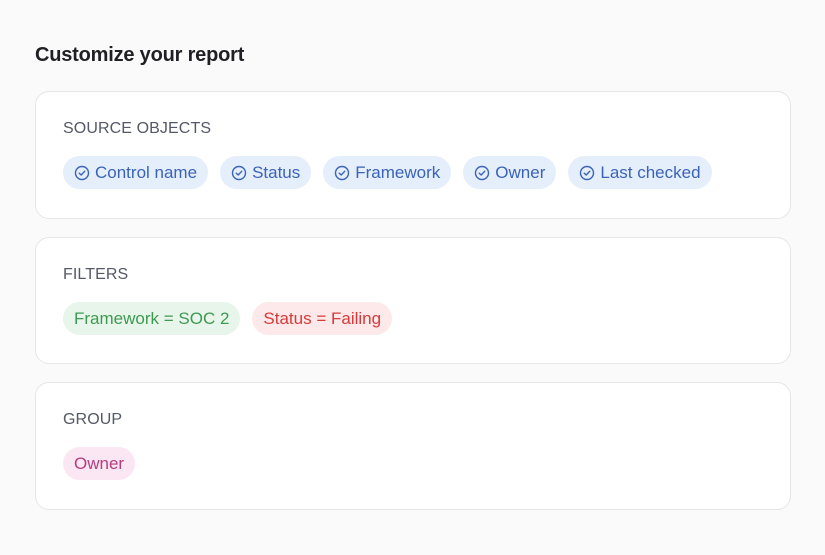 This screenshot has width=825, height=555. What do you see at coordinates (140, 55) in the screenshot?
I see `page-title: Customize your report` at bounding box center [140, 55].